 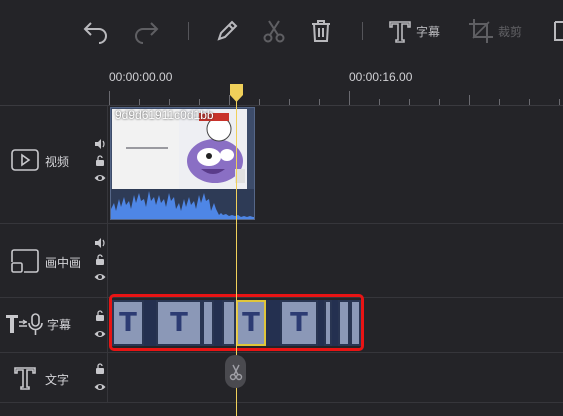 I want to click on video-lock-toggle, so click(x=100, y=161).